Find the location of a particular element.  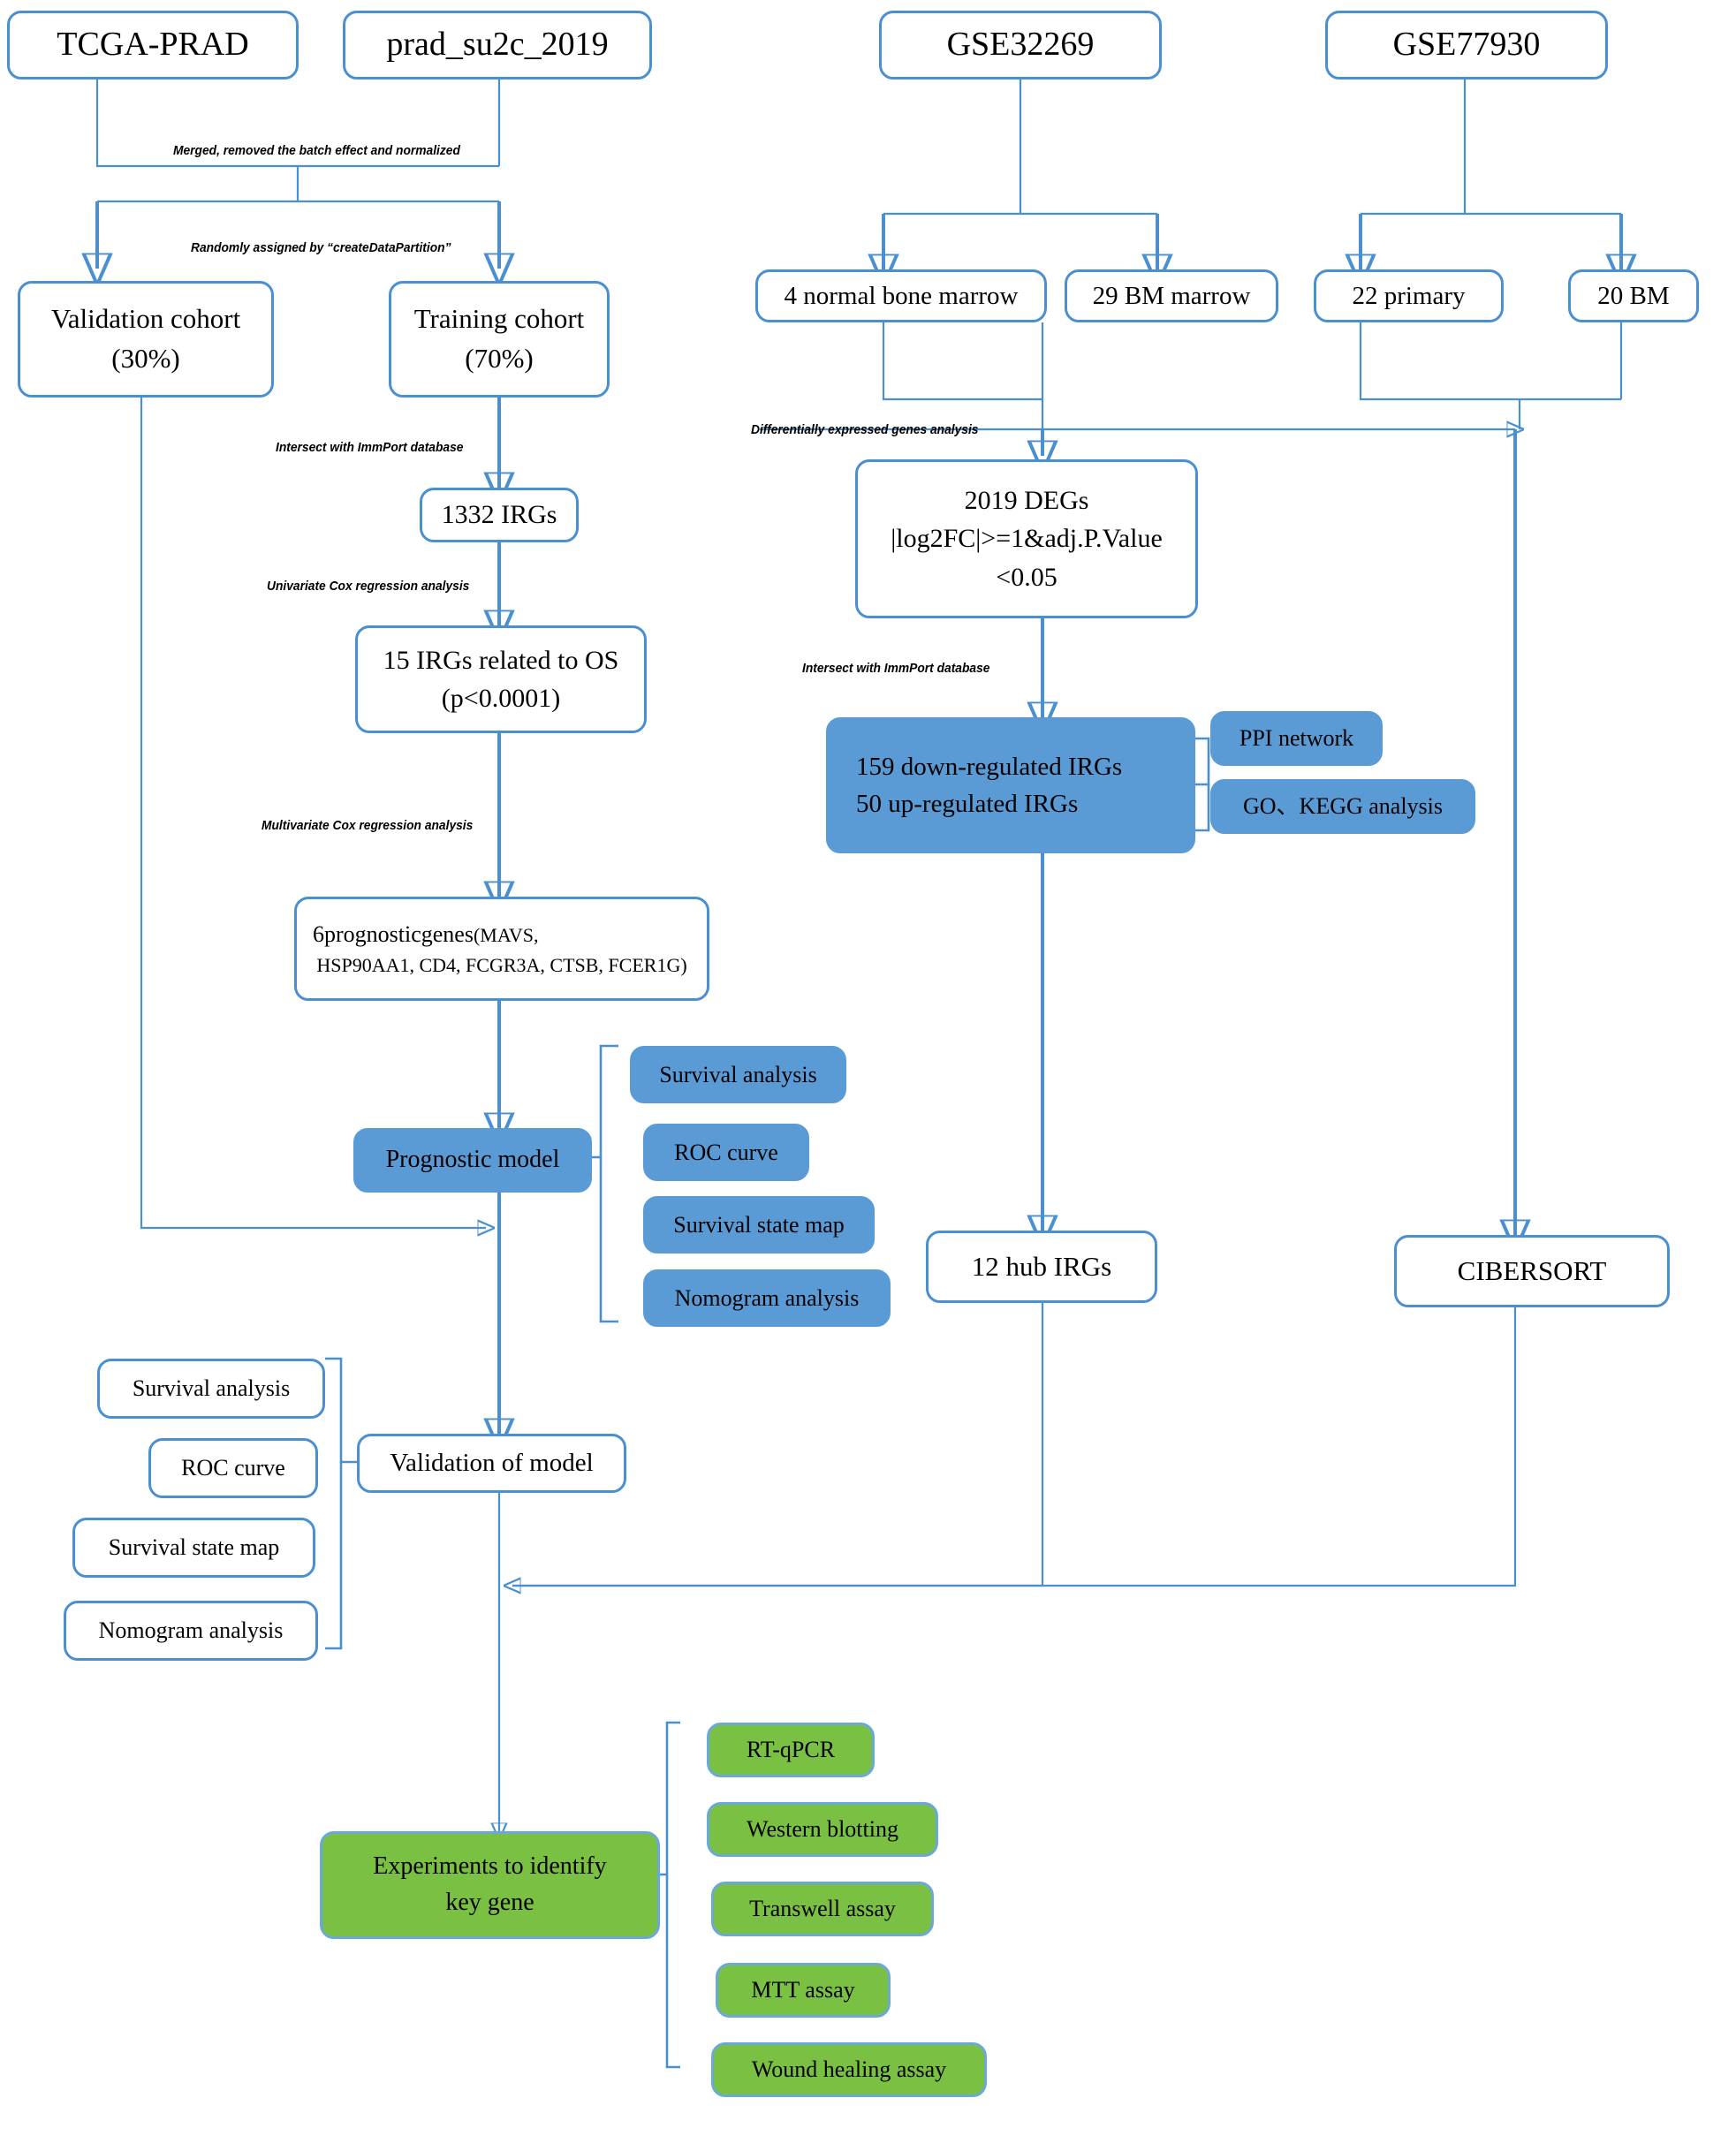

edge-label-intersect-immport-left: Intersect with ImmPort database is located at coordinates (370, 447).